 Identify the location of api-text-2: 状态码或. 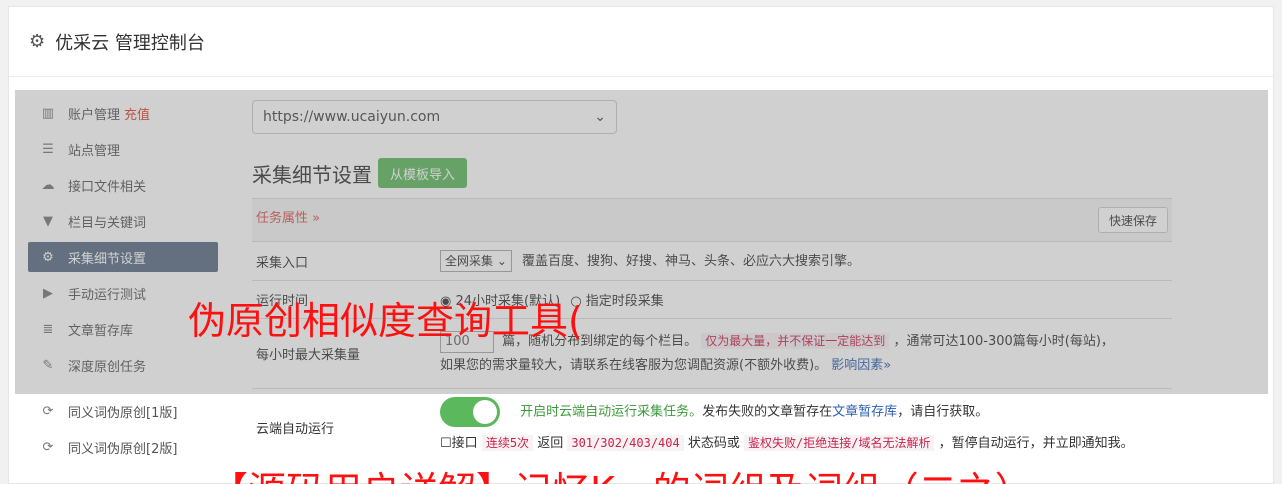
(713, 443).